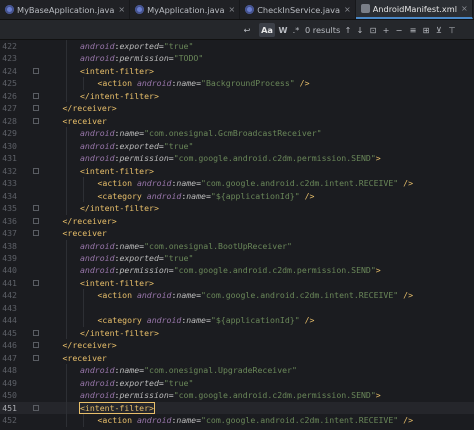  I want to click on next-occurrence-icon: ↓, so click(360, 30).